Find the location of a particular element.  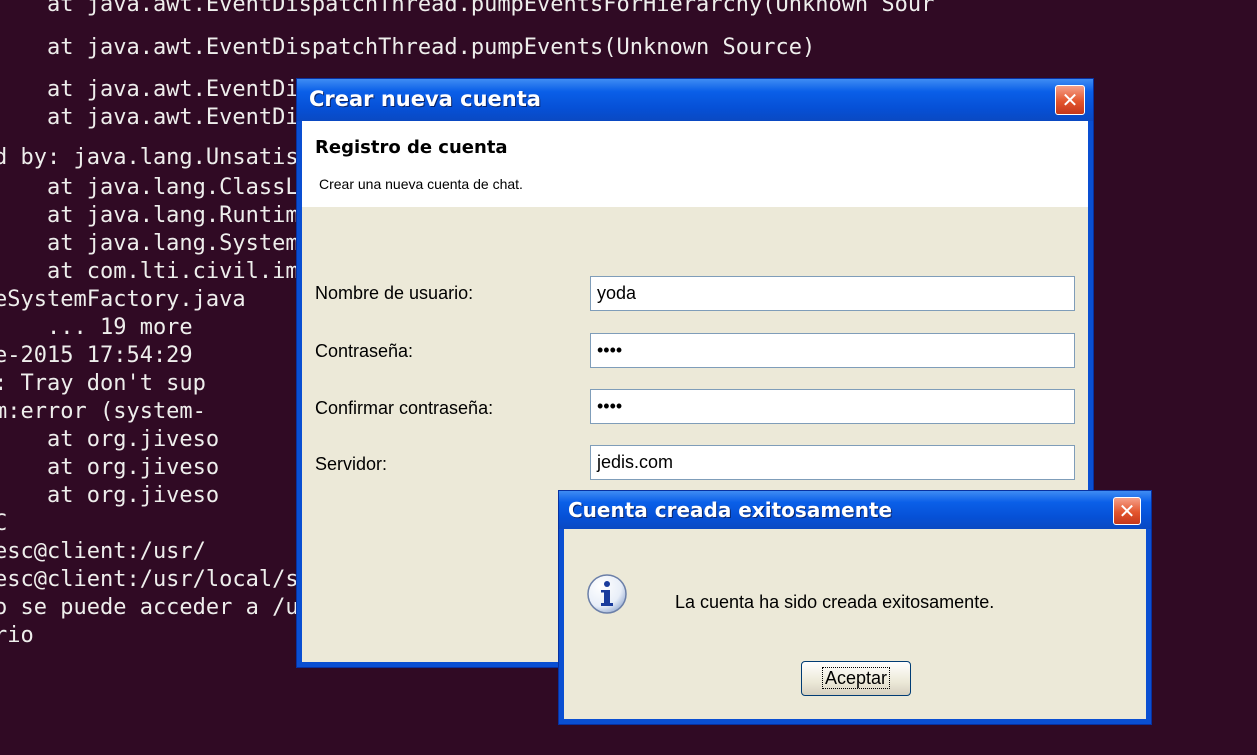

terminal-line: esc@client:/usr/ is located at coordinates (103, 551).